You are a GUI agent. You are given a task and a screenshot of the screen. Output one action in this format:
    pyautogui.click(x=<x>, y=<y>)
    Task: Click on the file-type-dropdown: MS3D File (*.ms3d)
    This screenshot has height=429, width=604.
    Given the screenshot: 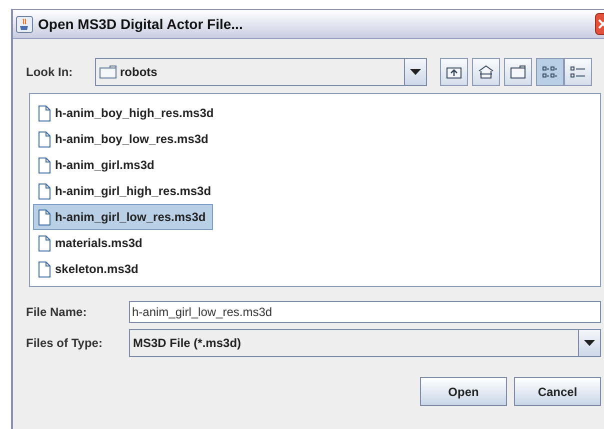 What is the action you would take?
    pyautogui.click(x=365, y=343)
    